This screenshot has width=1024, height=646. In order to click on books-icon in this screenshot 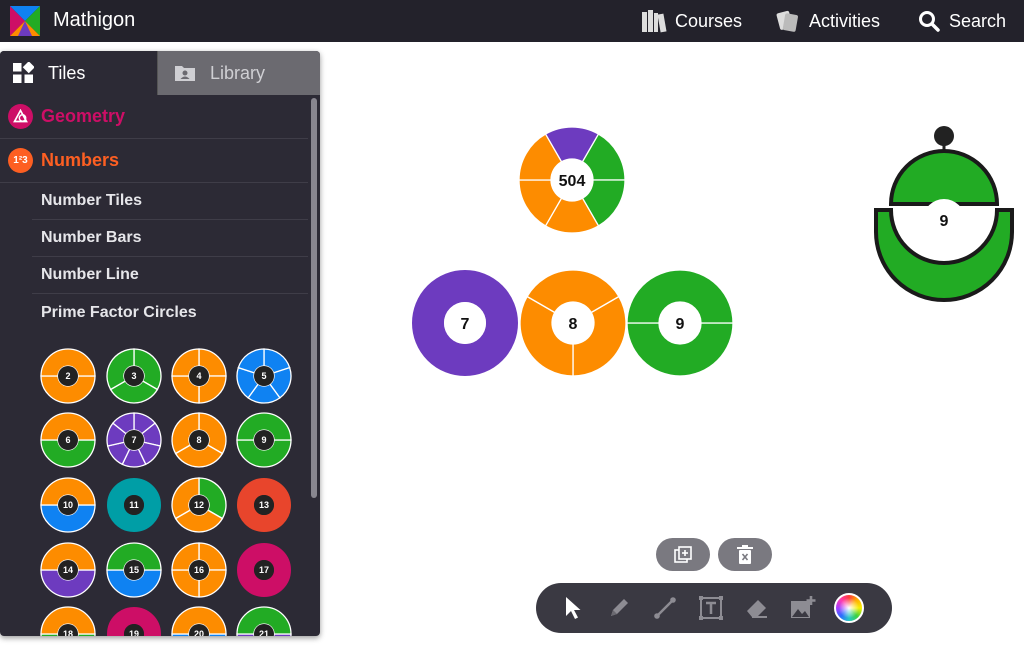, I will do `click(654, 21)`.